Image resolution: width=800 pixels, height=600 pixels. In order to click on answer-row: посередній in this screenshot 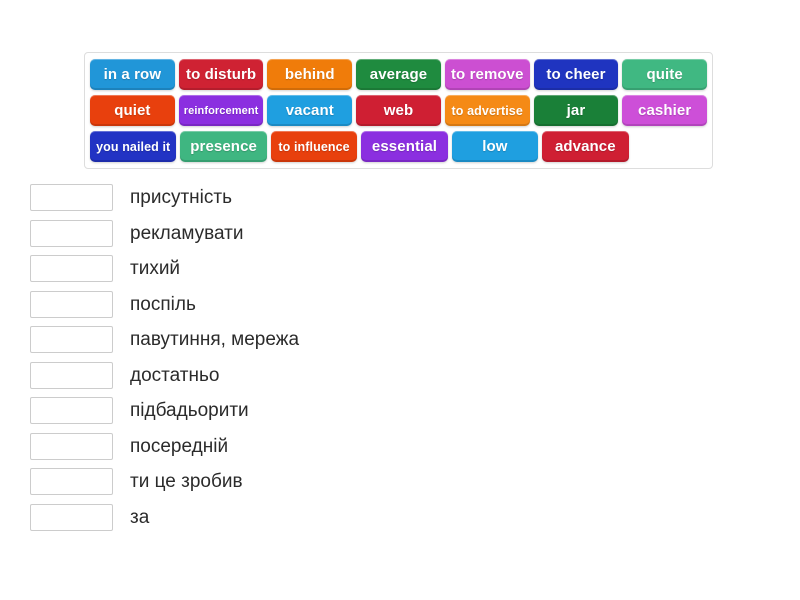, I will do `click(210, 447)`.